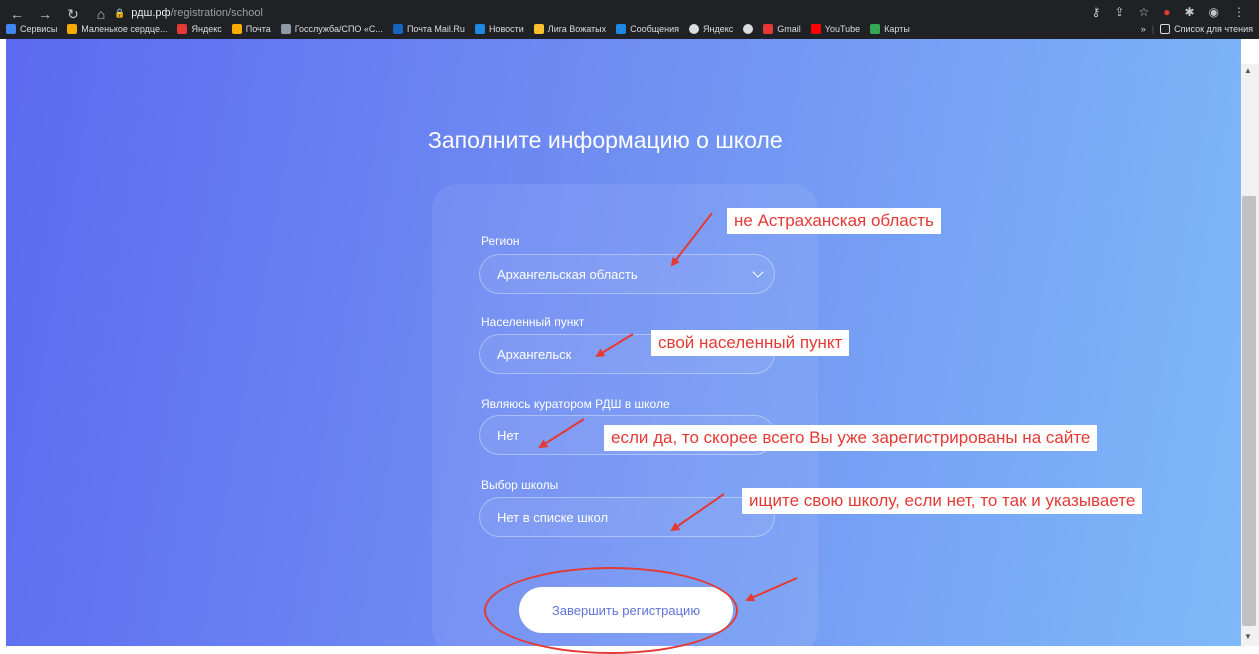 The height and width of the screenshot is (654, 1259). Describe the element at coordinates (668, 407) in the screenshot. I see `annotation-arrows` at that location.